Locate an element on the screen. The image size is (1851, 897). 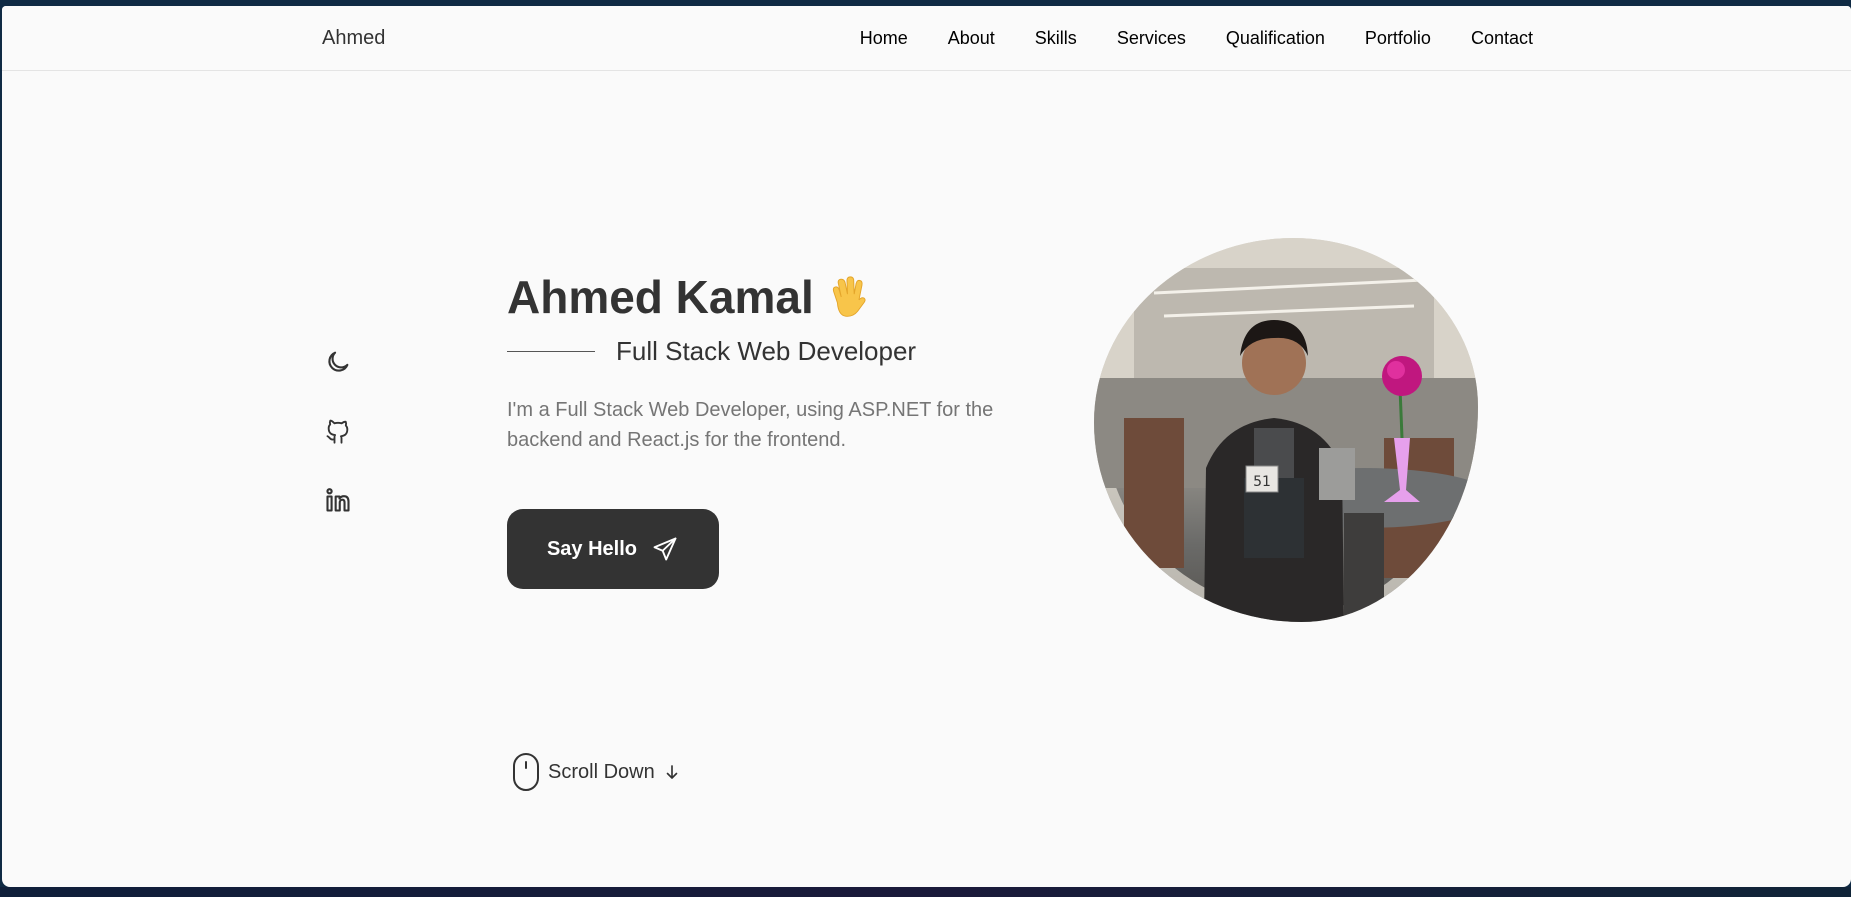
github-link is located at coordinates (338, 431).